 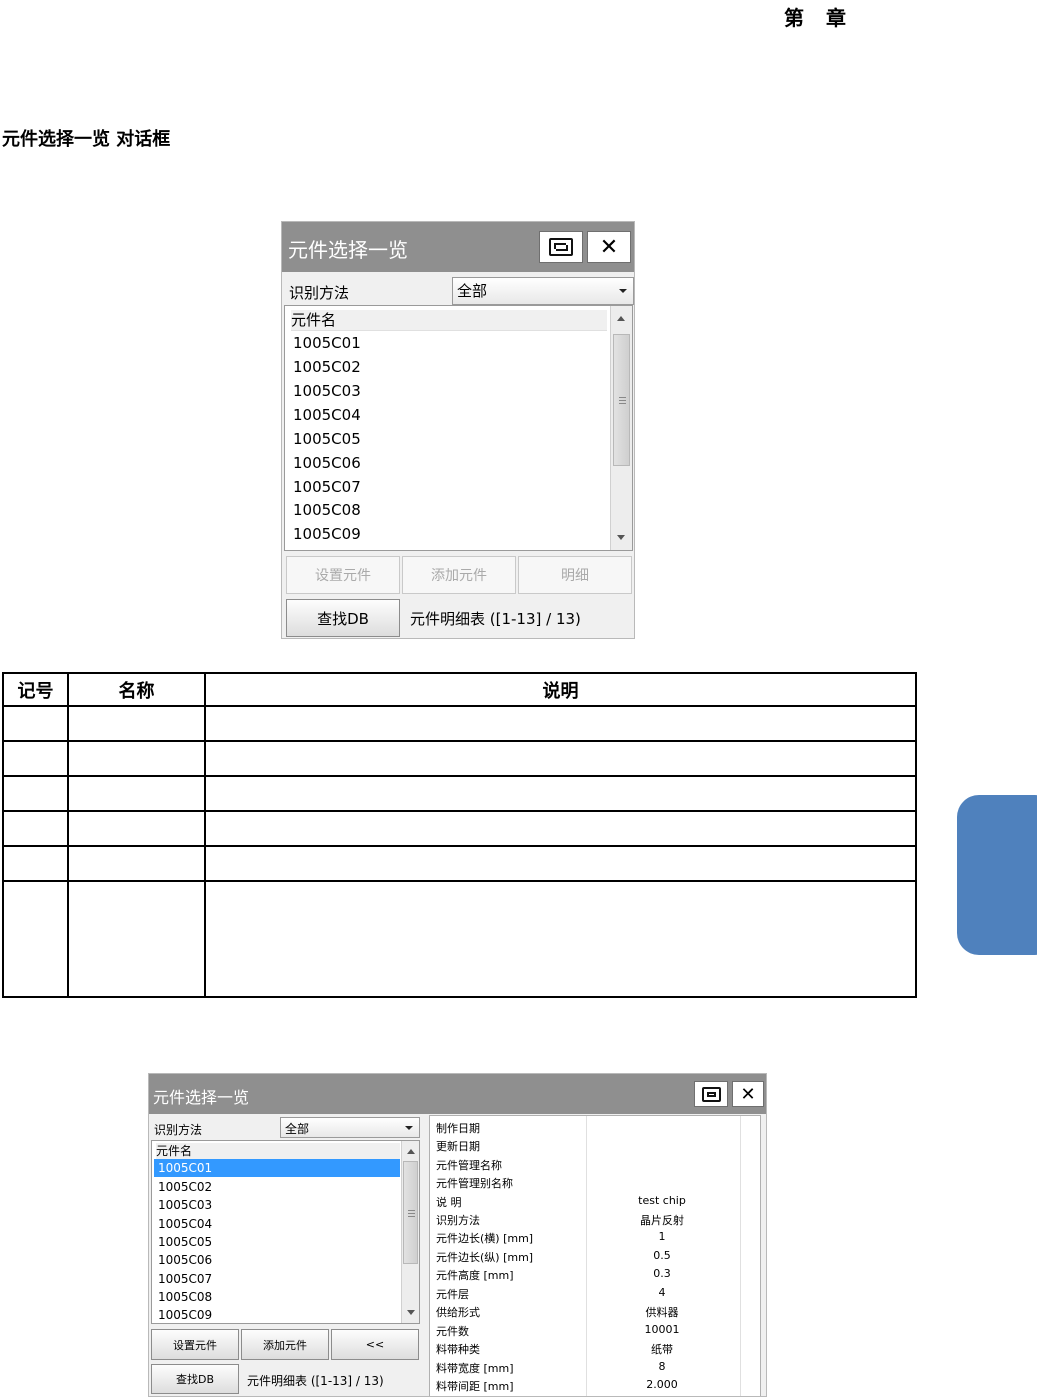 I want to click on dialog-titlebar: 元件选择一览 ✕, so click(x=457, y=1094).